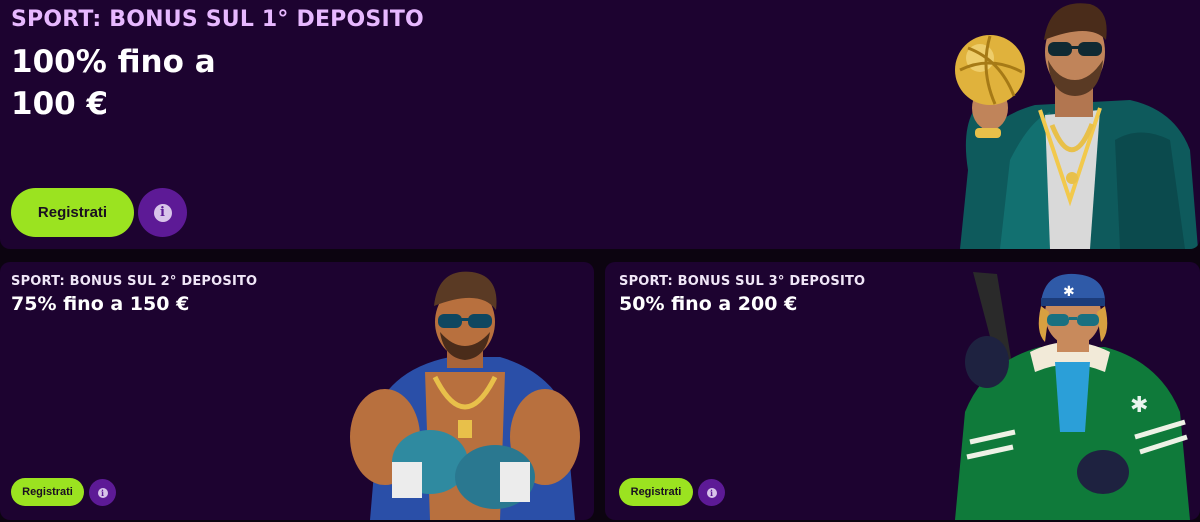 The width and height of the screenshot is (1200, 522). Describe the element at coordinates (742, 281) in the screenshot. I see `promo-kicker: SPORT: BONUS SUL 3° DEPOSITO` at that location.